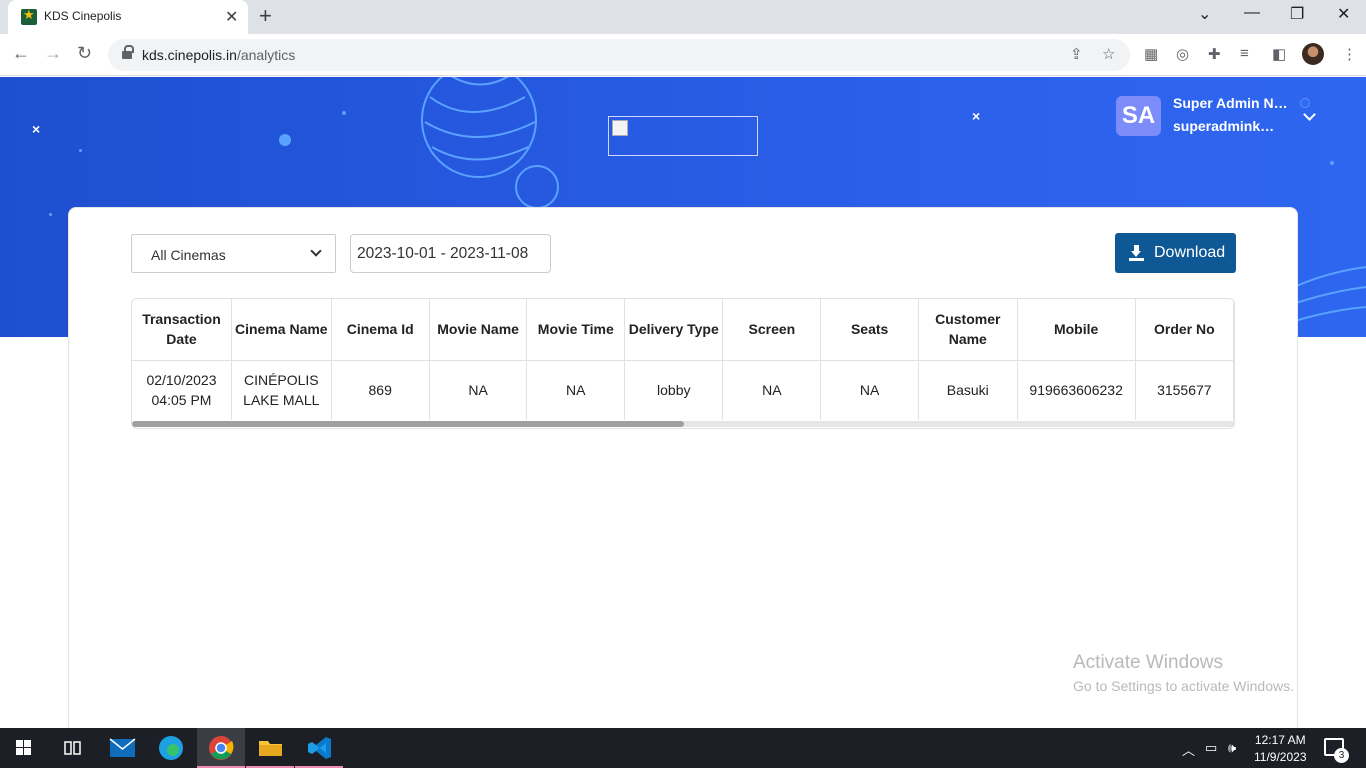 This screenshot has width=1366, height=768. What do you see at coordinates (1309, 116) in the screenshot?
I see `user-menu-chevron-icon` at bounding box center [1309, 116].